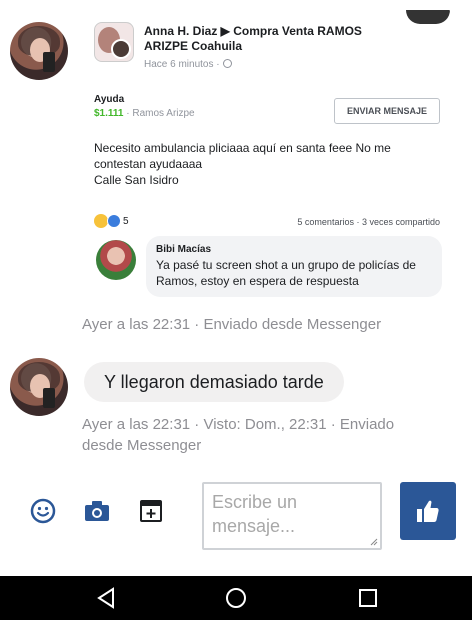  Describe the element at coordinates (255, 502) in the screenshot. I see `message-input-placeholder: Escribe un` at that location.